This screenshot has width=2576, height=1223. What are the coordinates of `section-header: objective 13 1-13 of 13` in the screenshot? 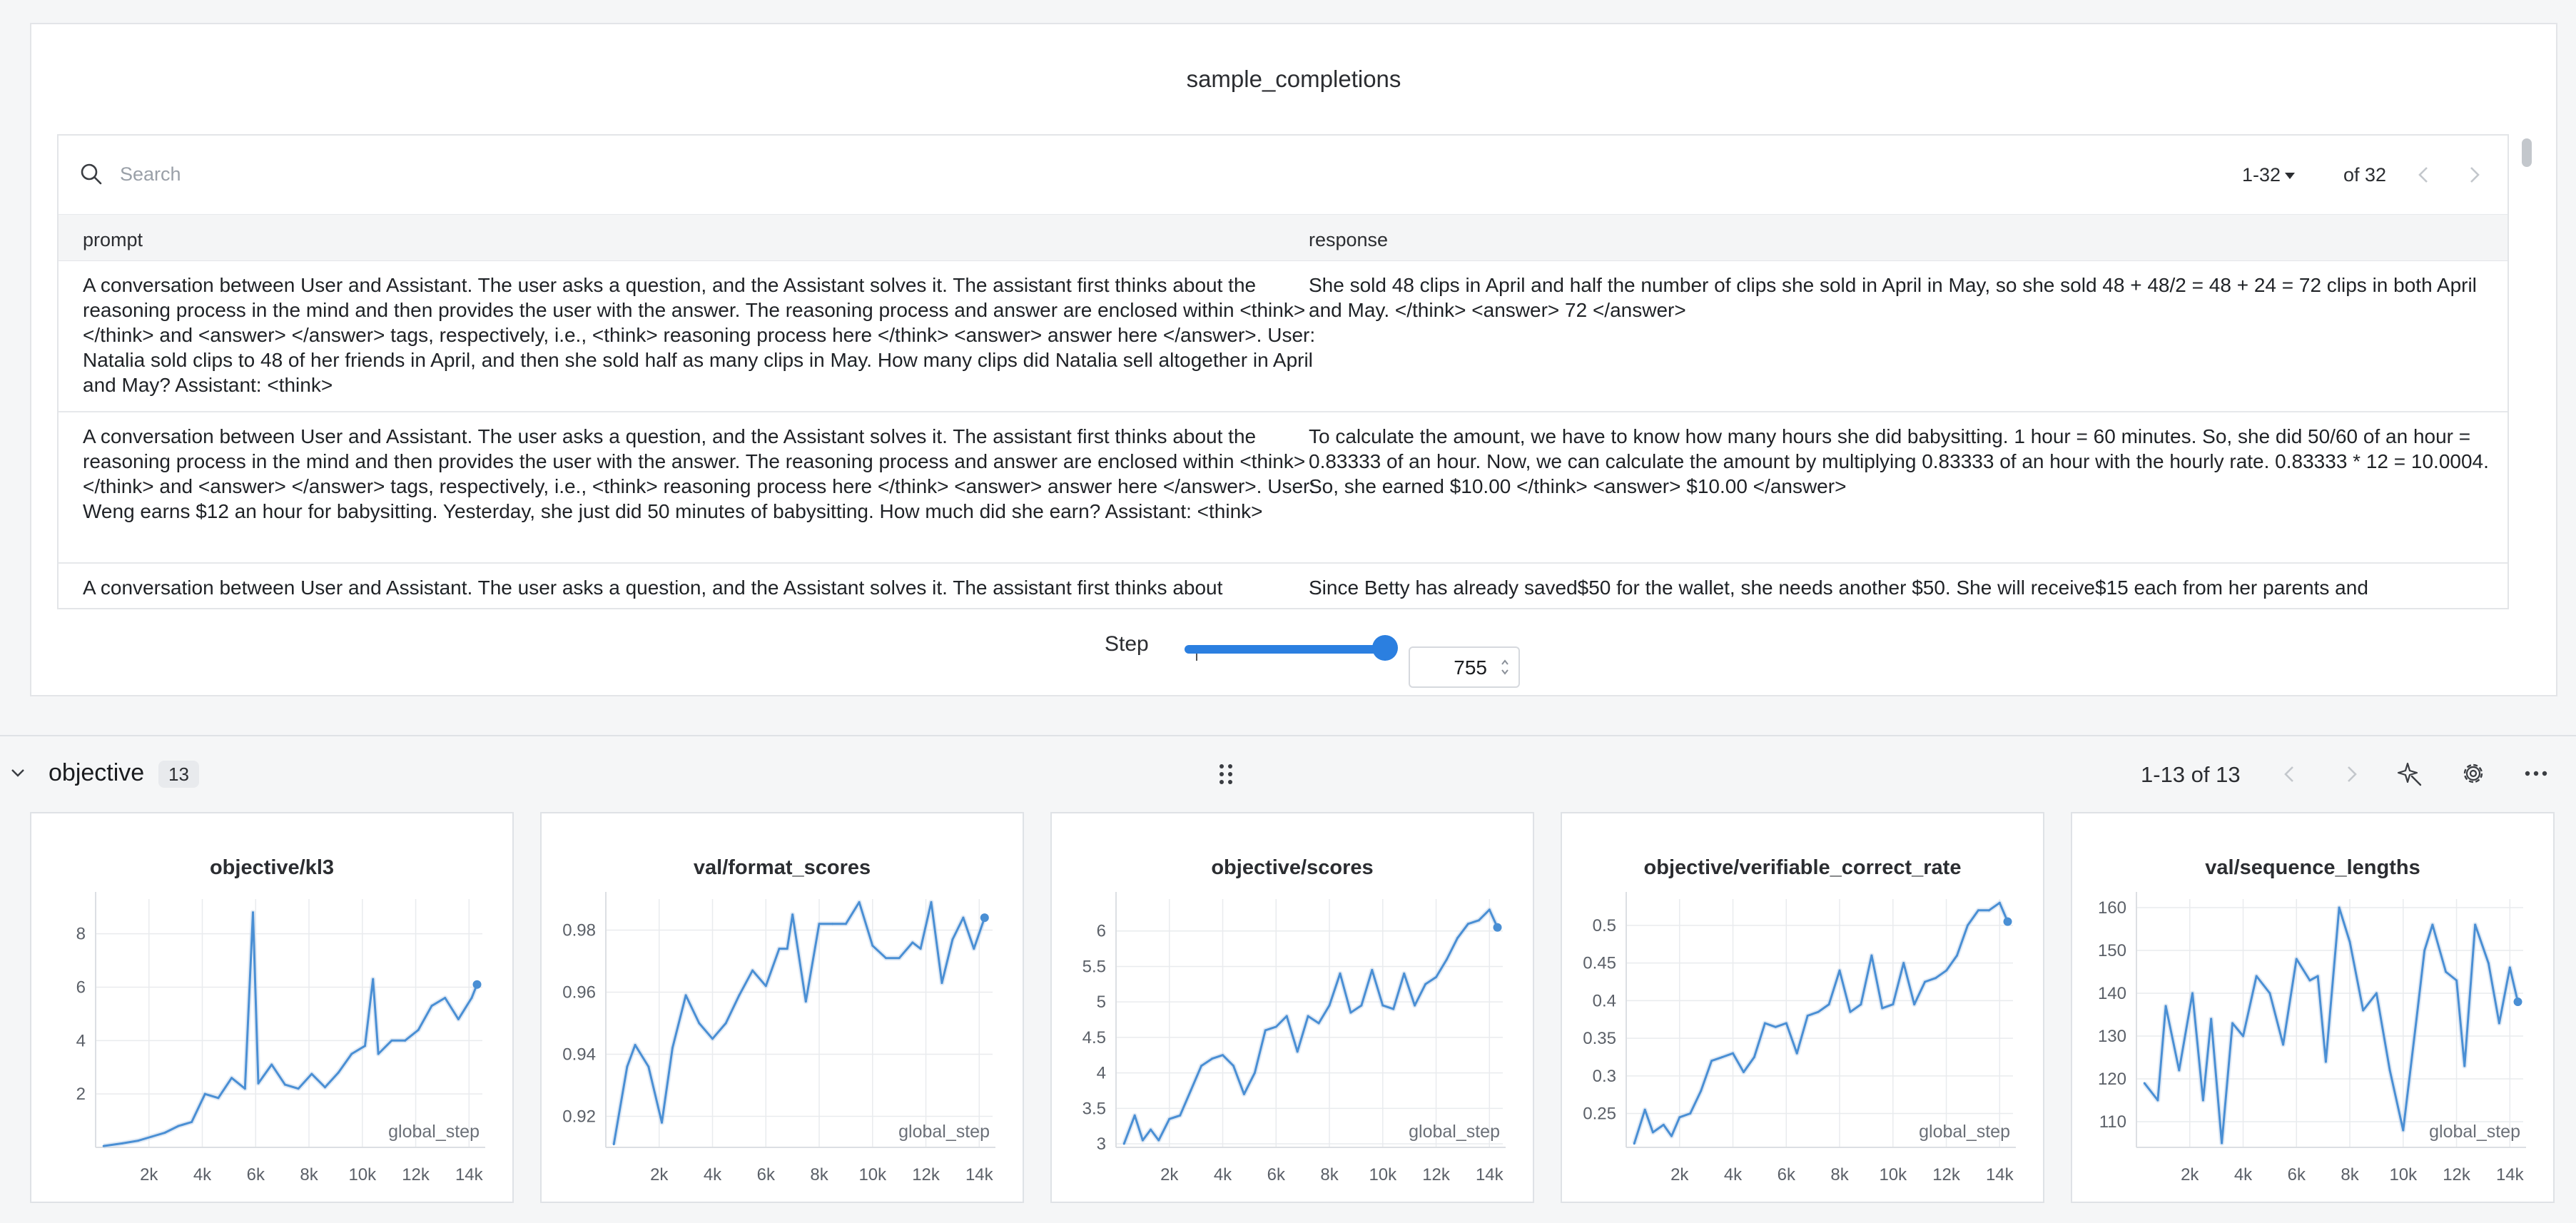 It's located at (1288, 774).